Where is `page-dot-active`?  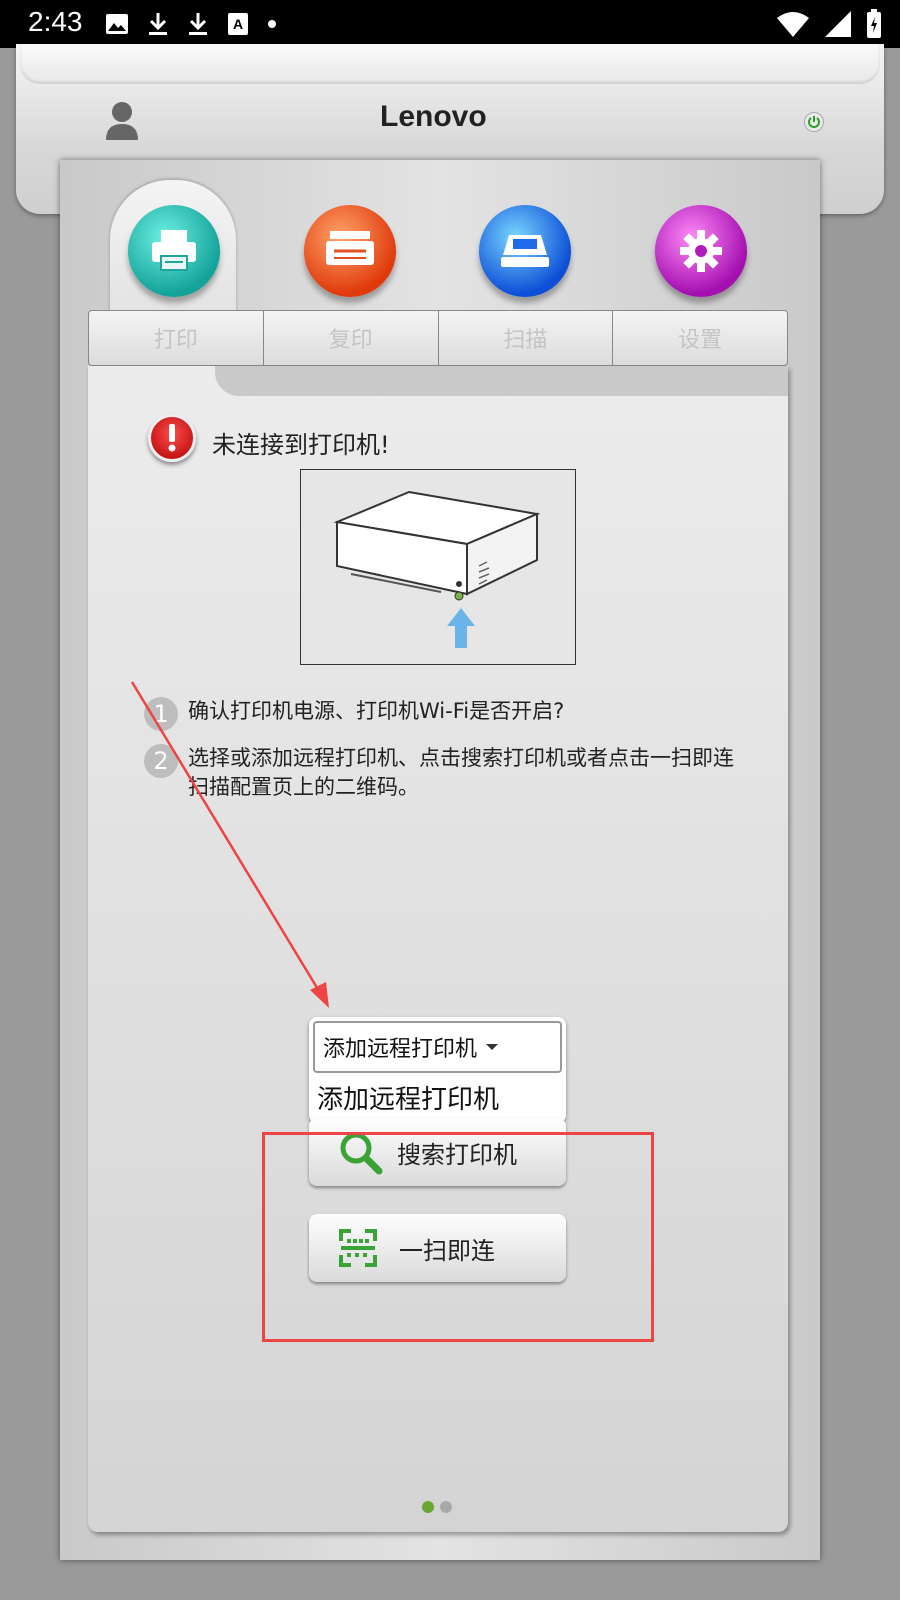 page-dot-active is located at coordinates (428, 1507).